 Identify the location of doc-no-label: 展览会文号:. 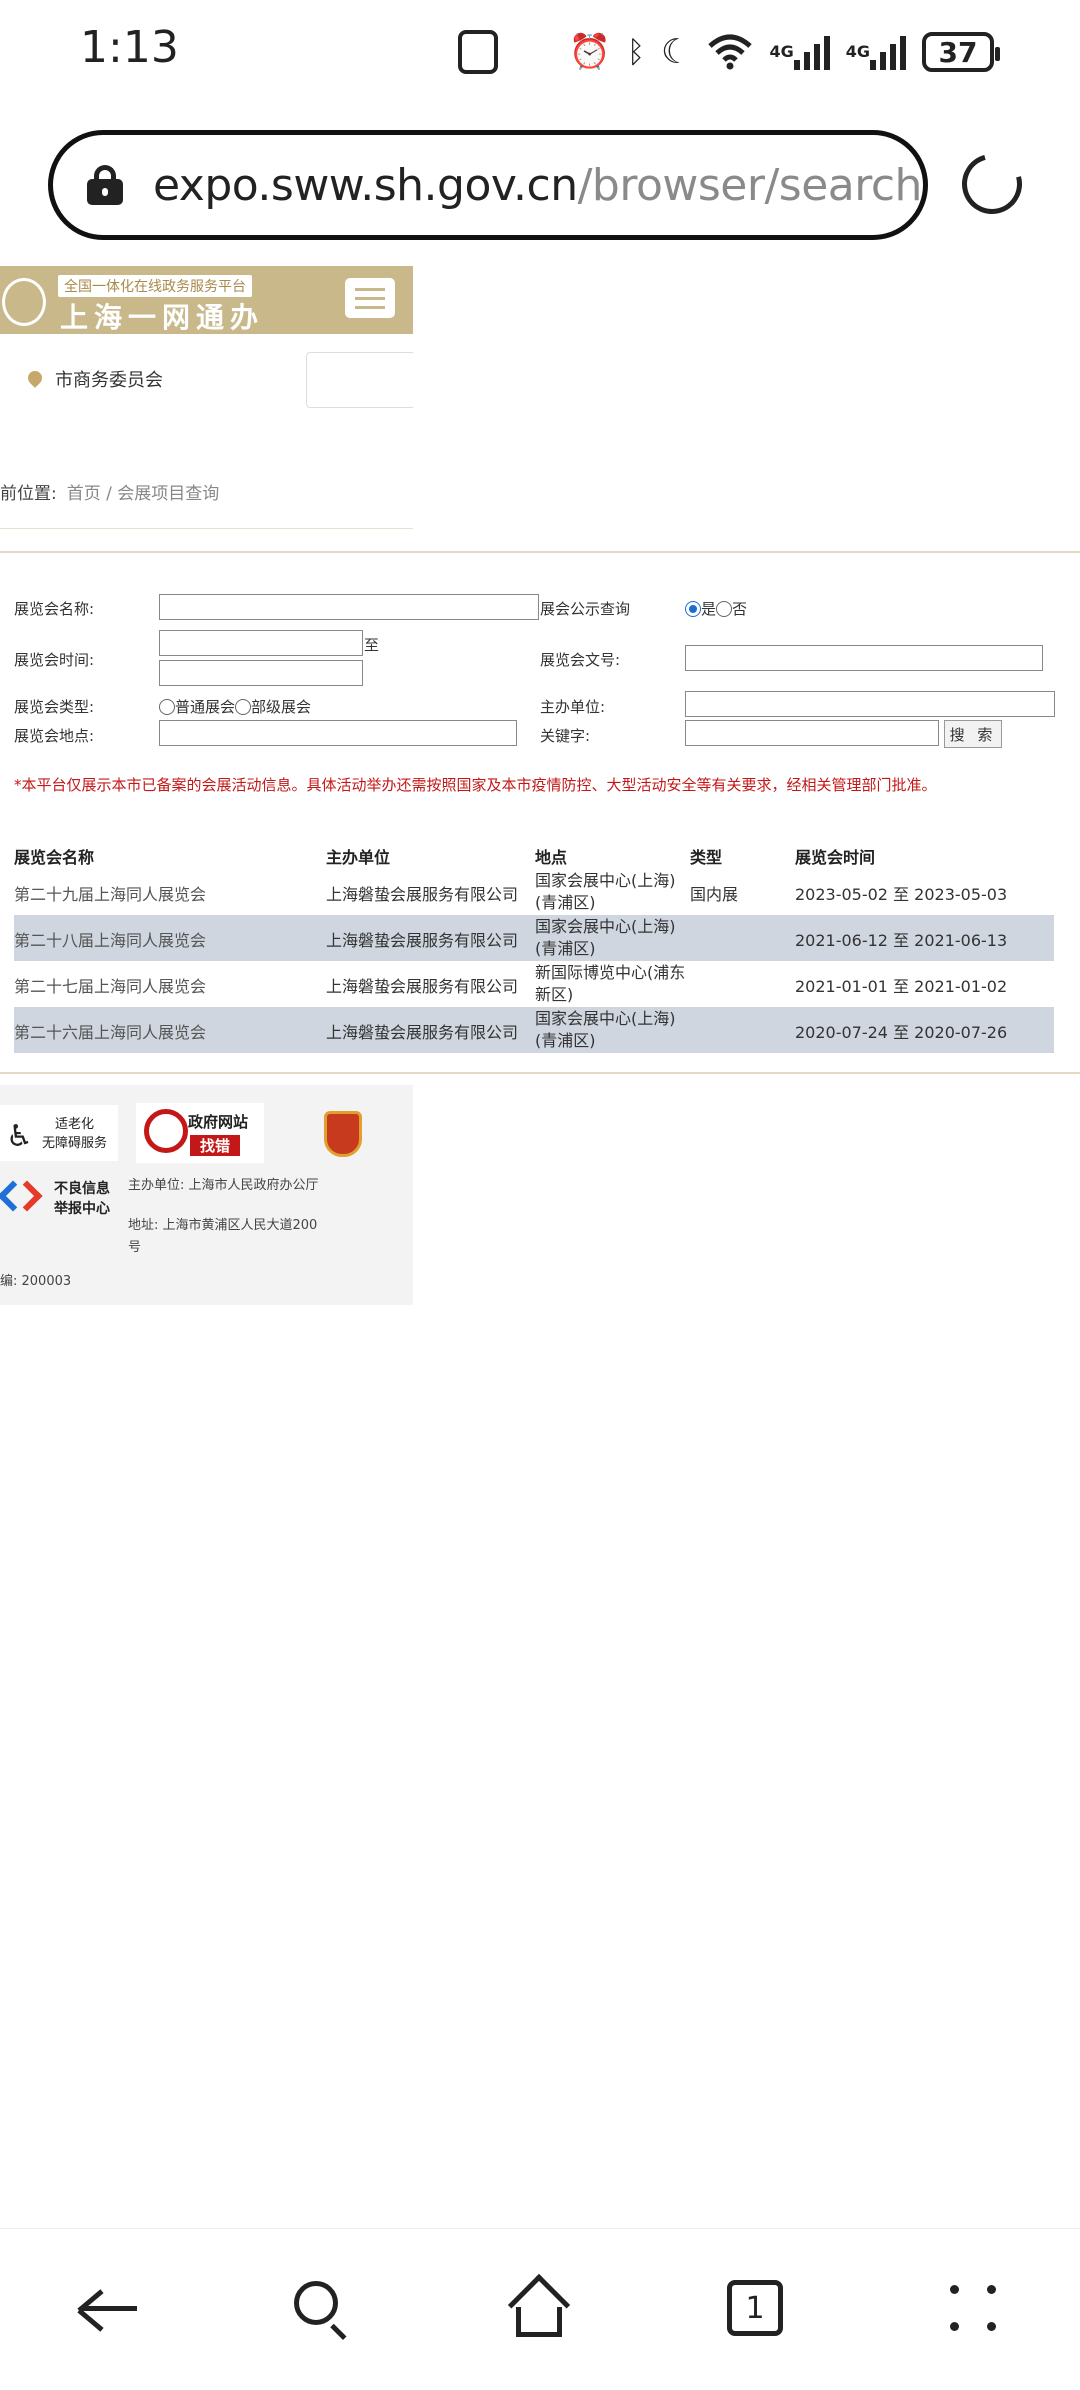
(580, 660).